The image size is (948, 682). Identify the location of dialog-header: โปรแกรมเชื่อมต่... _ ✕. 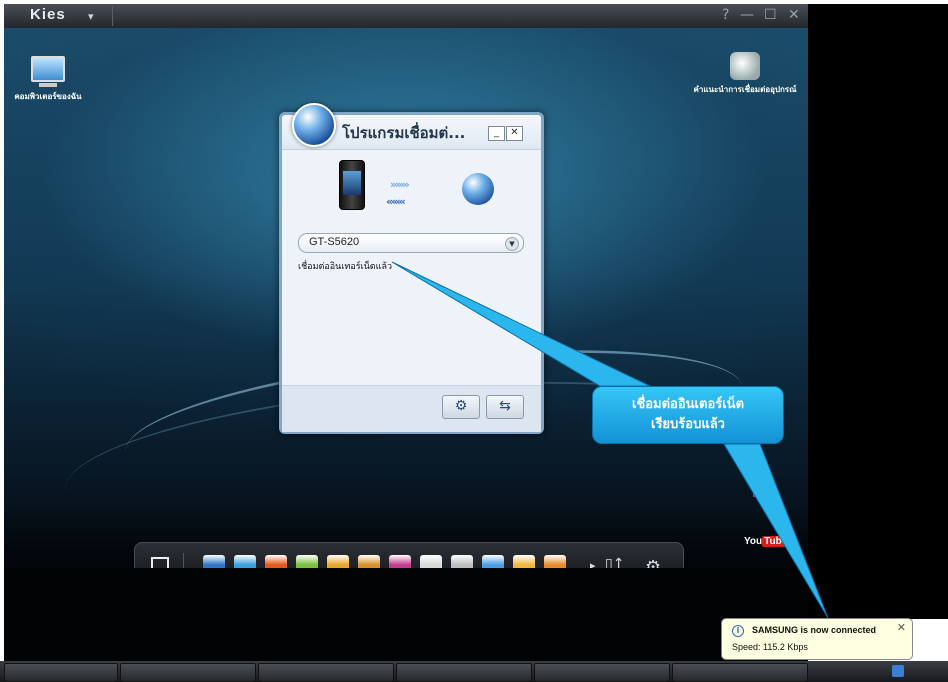
(411, 126).